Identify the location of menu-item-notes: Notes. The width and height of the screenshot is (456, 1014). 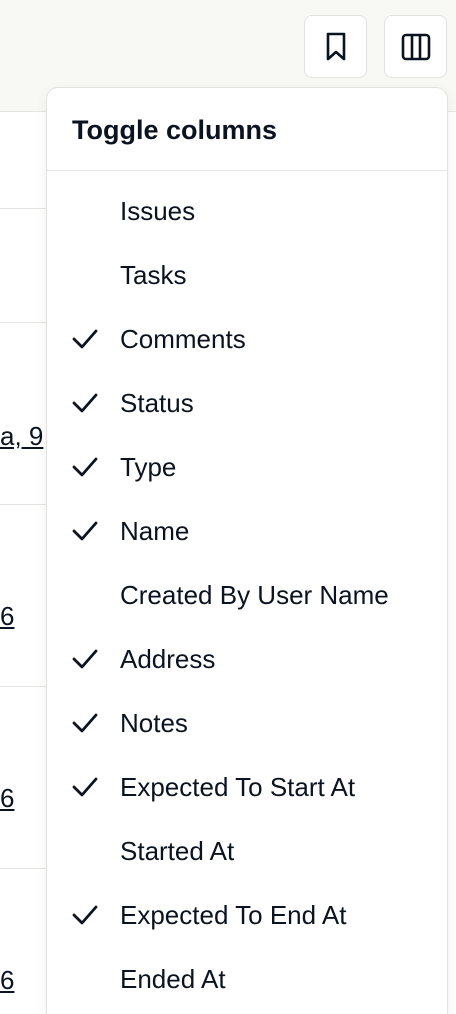
(247, 723).